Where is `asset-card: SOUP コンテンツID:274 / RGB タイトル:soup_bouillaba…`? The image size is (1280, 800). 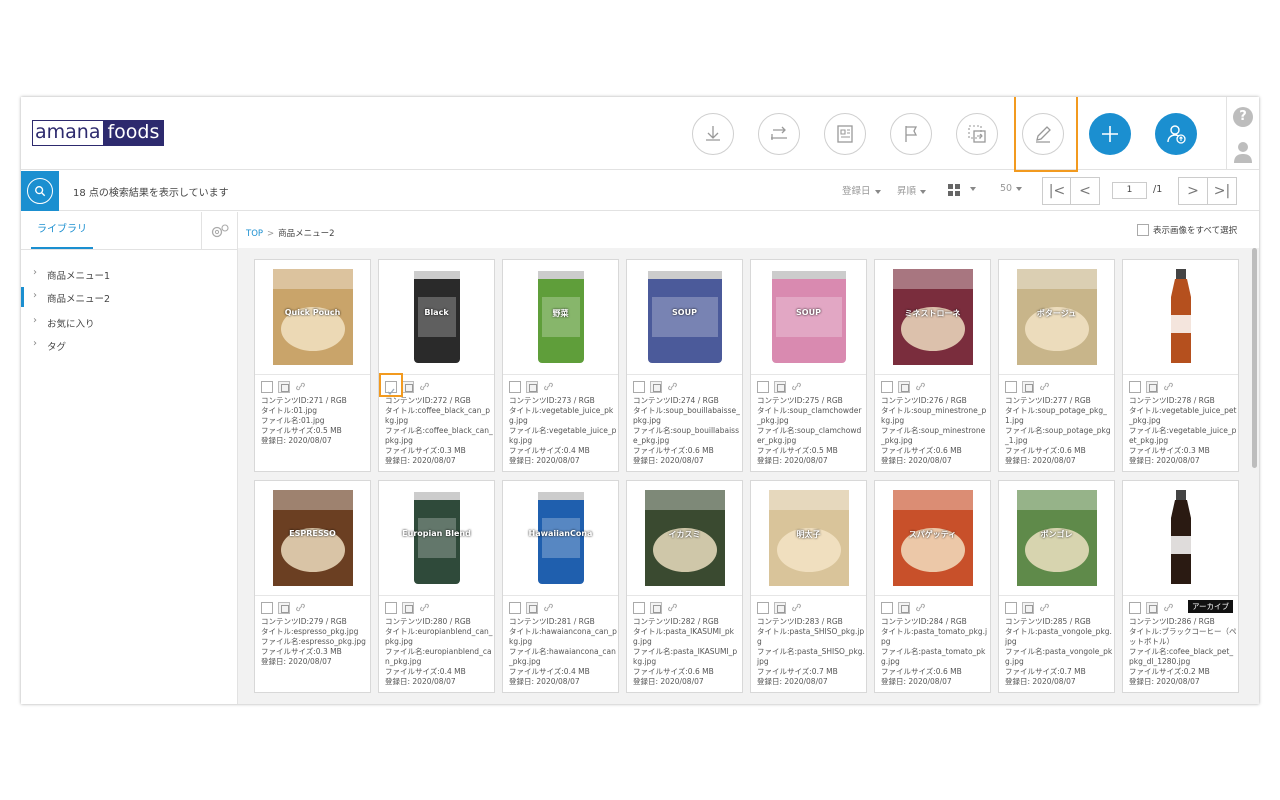 asset-card: SOUP コンテンツID:274 / RGB タイトル:soup_bouillaba… is located at coordinates (684, 365).